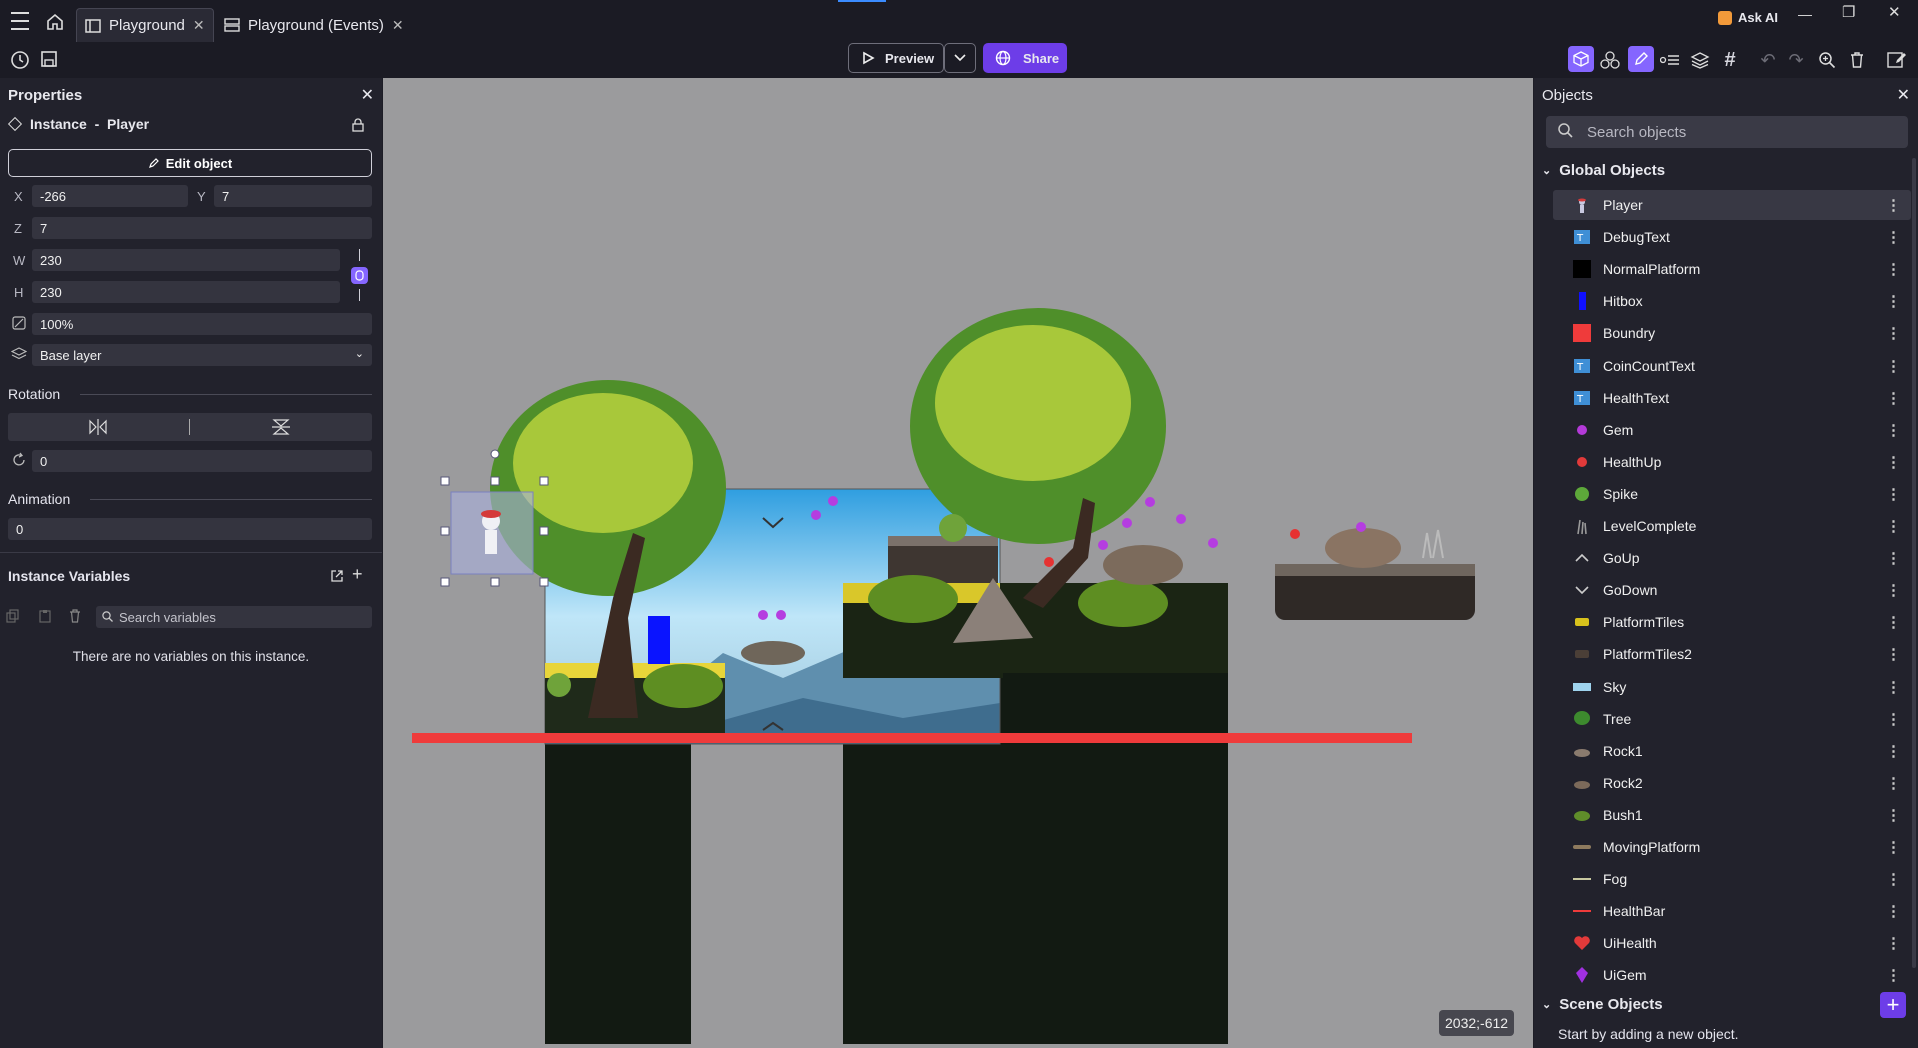  What do you see at coordinates (234, 617) in the screenshot?
I see `search-variables-input: Search variables` at bounding box center [234, 617].